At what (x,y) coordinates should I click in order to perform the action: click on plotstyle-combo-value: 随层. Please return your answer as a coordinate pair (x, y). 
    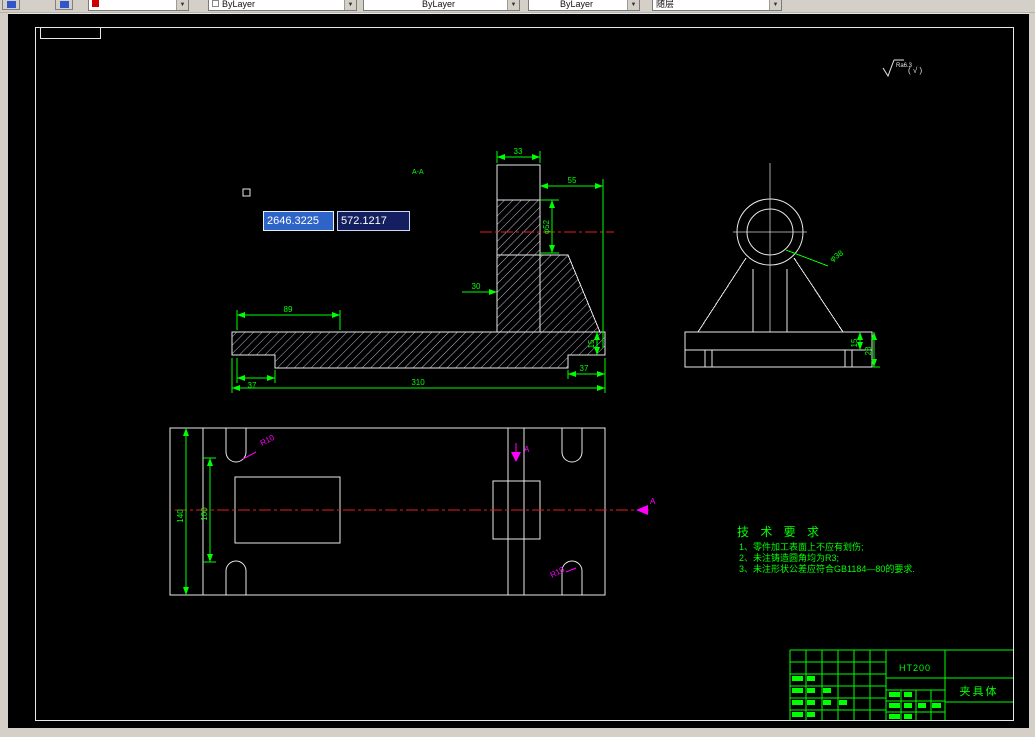
    Looking at the image, I should click on (665, 4).